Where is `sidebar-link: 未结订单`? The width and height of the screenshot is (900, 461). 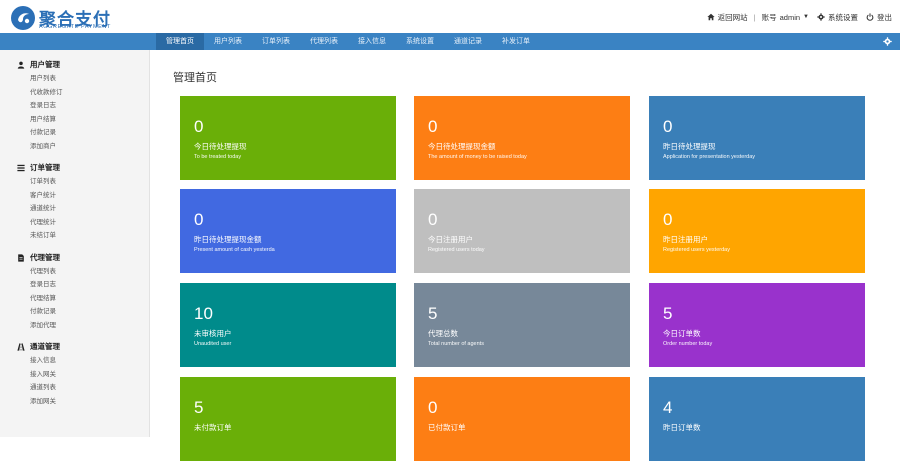
sidebar-link: 未结订单 is located at coordinates (74, 236).